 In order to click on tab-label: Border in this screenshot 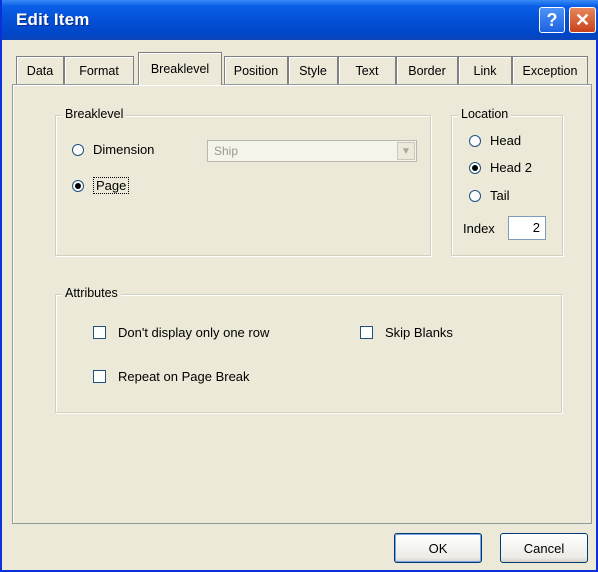, I will do `click(427, 70)`.